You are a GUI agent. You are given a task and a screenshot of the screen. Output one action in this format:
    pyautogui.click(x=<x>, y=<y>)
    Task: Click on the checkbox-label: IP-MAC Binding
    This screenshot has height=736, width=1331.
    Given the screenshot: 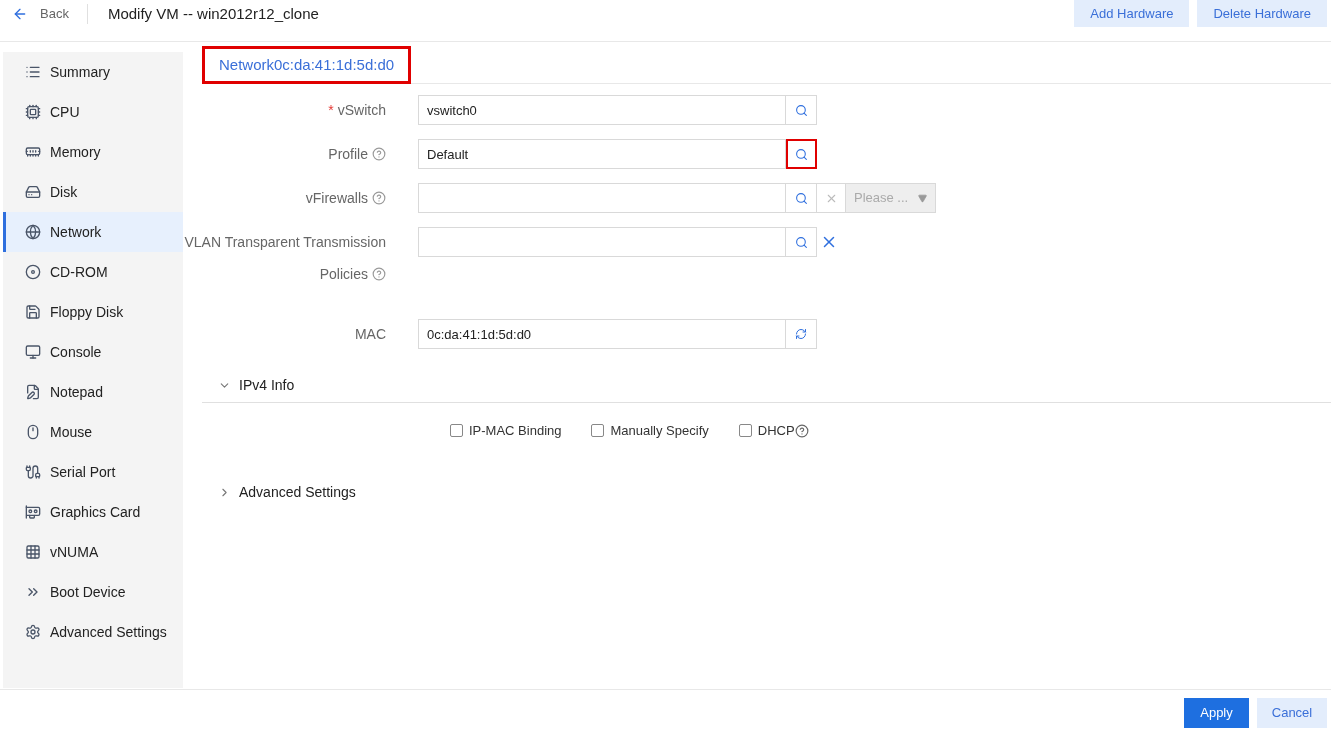 What is the action you would take?
    pyautogui.click(x=515, y=431)
    